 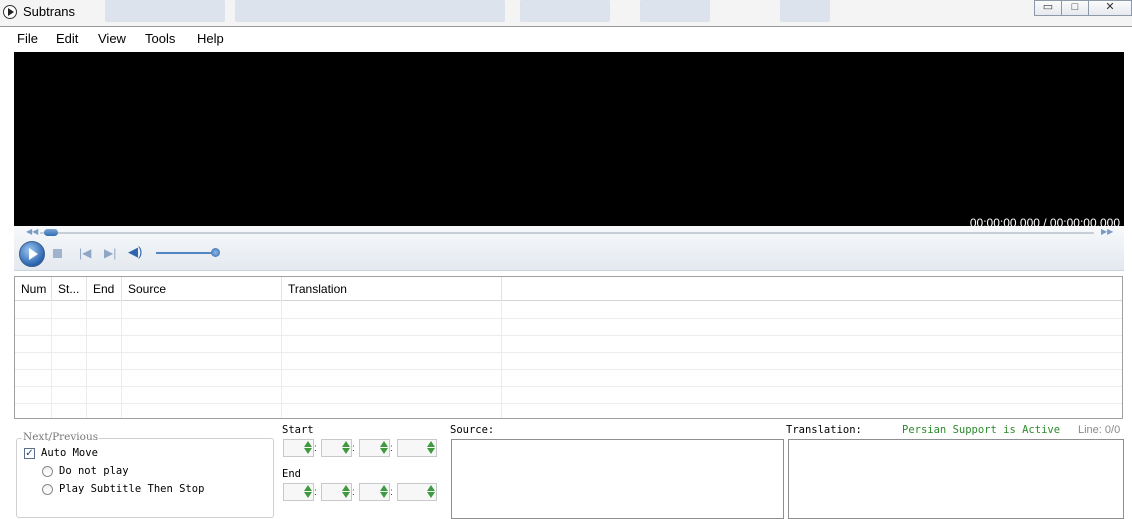 What do you see at coordinates (566, 39) in the screenshot?
I see `menu-bar: File Edit View Tools Help` at bounding box center [566, 39].